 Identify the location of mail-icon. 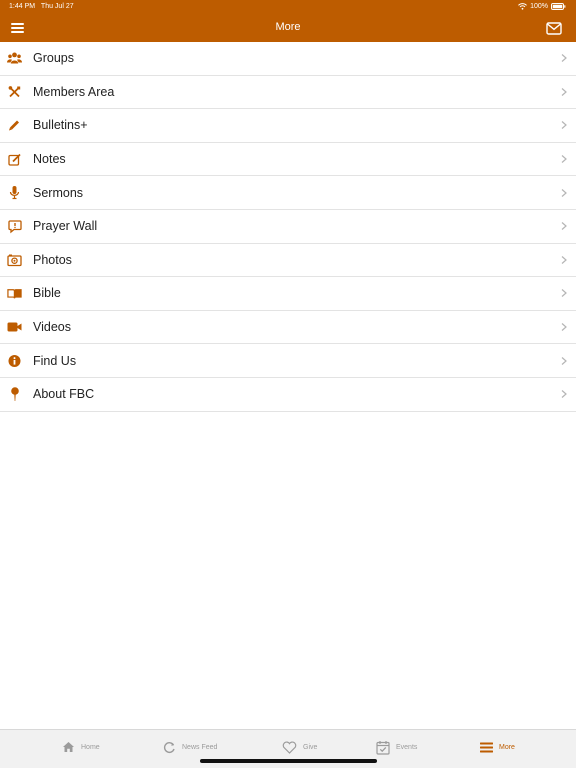
(554, 28).